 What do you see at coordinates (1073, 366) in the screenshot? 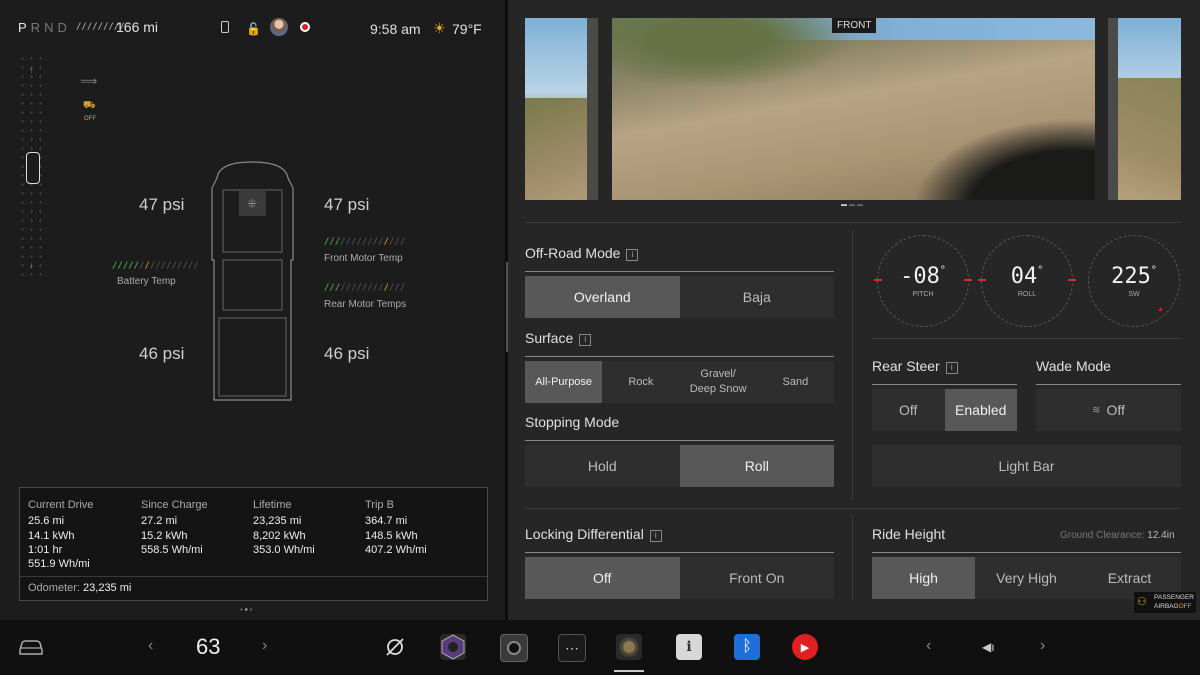
I see `wade-mode-title: Wade Mode` at bounding box center [1073, 366].